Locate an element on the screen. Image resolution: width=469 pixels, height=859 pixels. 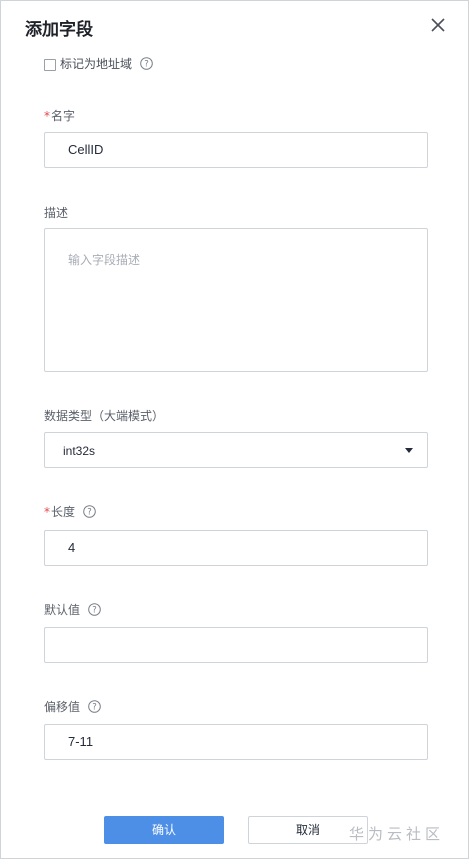
name-label: * 名字 is located at coordinates (59, 115).